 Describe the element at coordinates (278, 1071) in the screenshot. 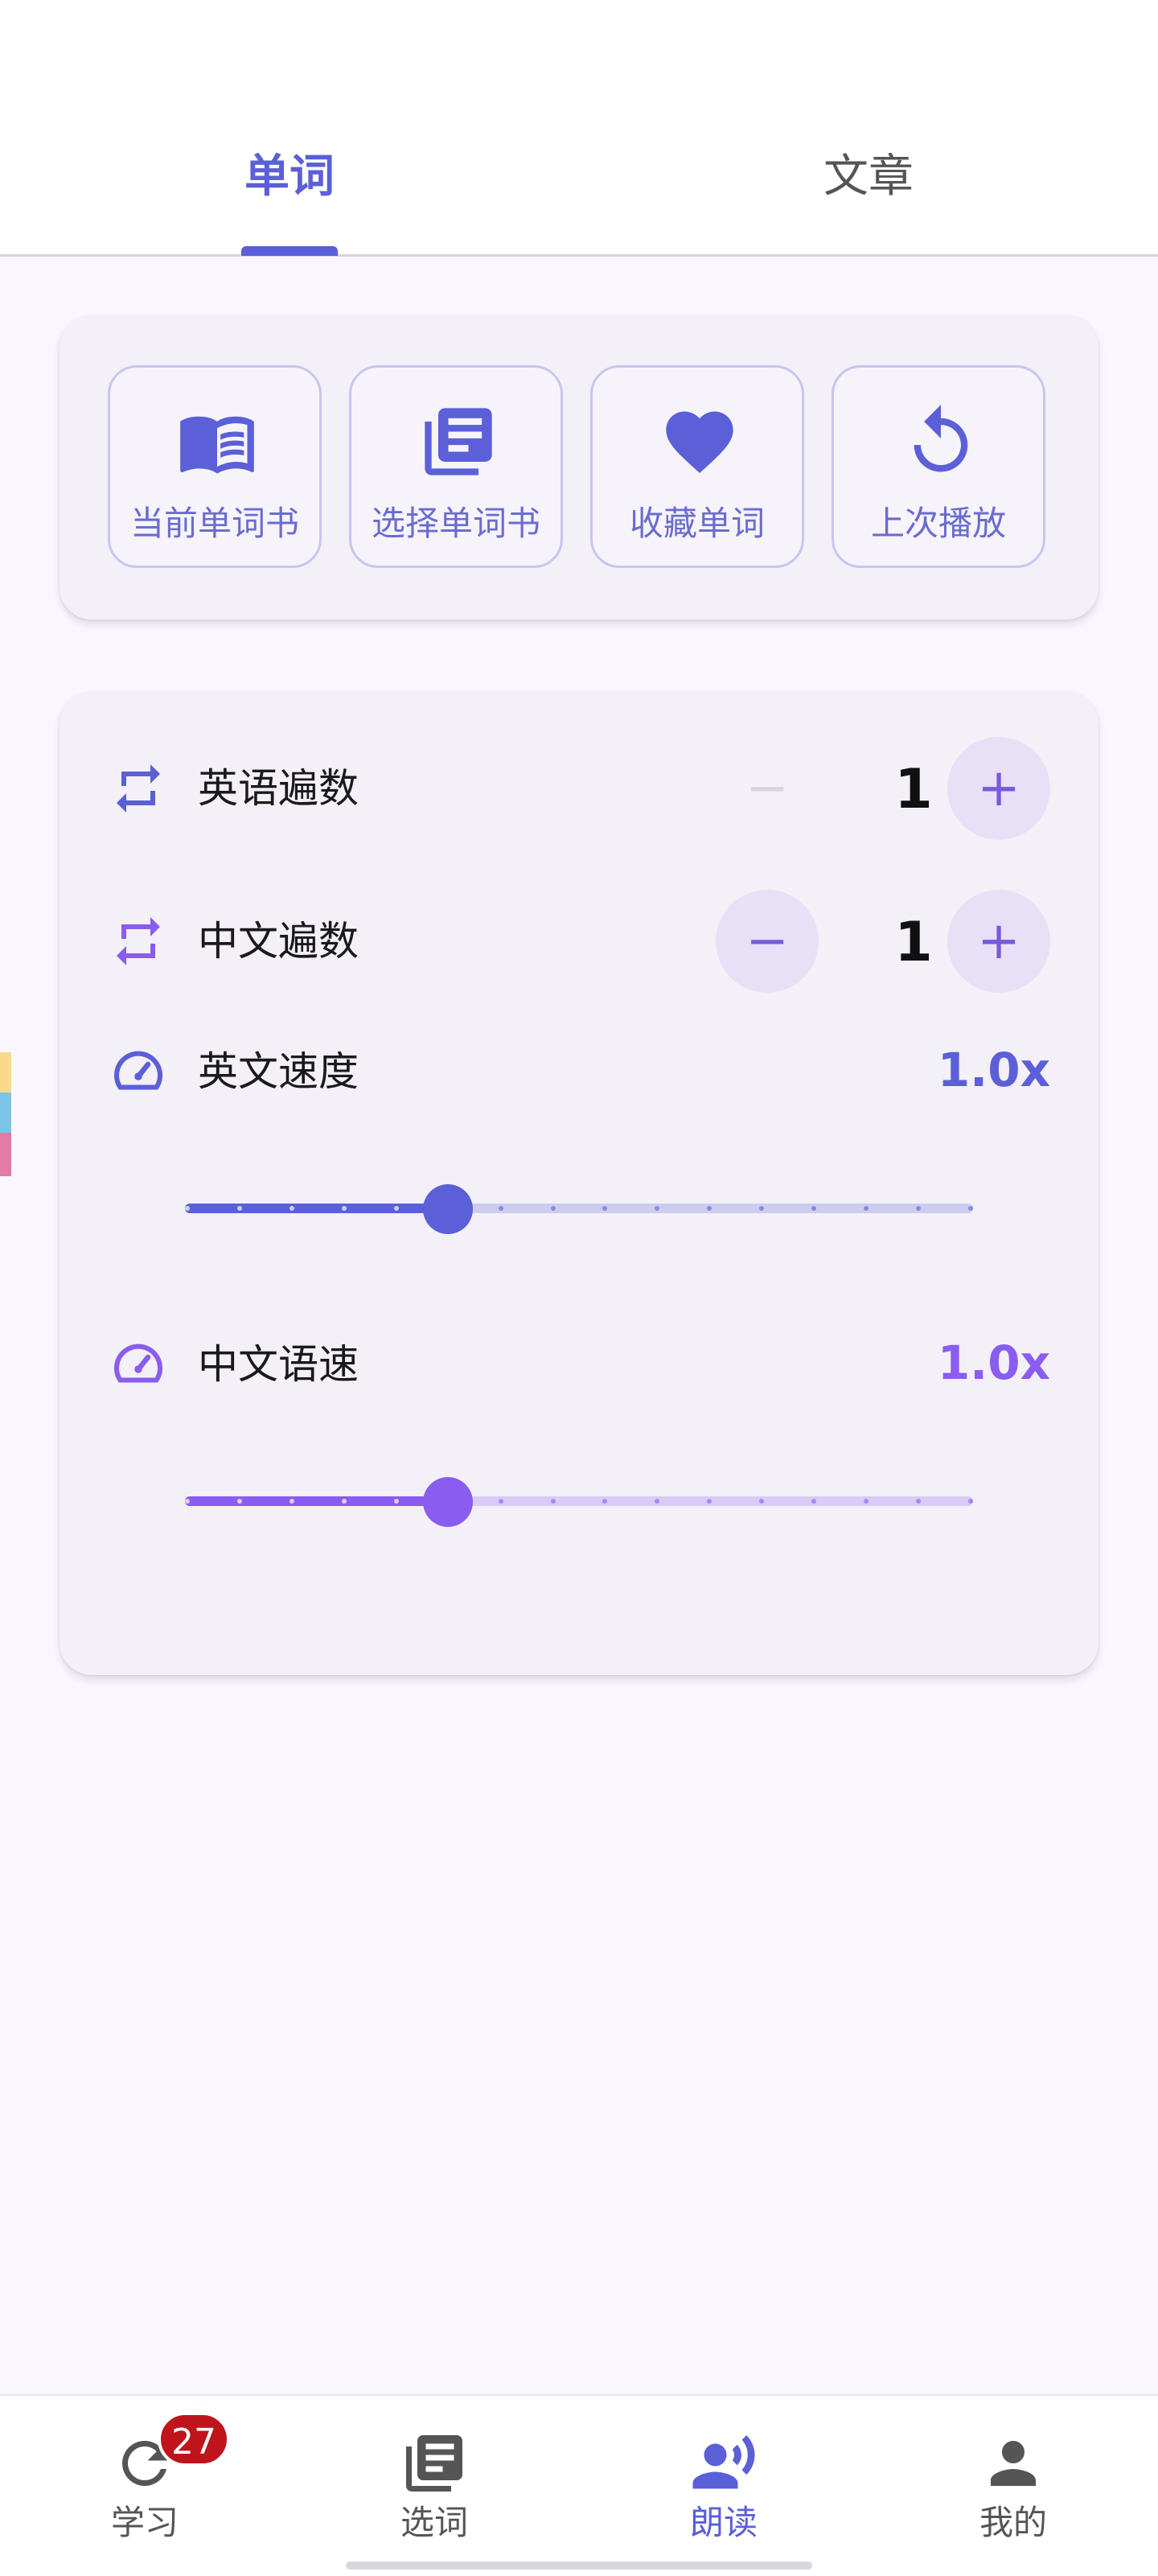

I see `english-speed-label: 英文速度` at that location.